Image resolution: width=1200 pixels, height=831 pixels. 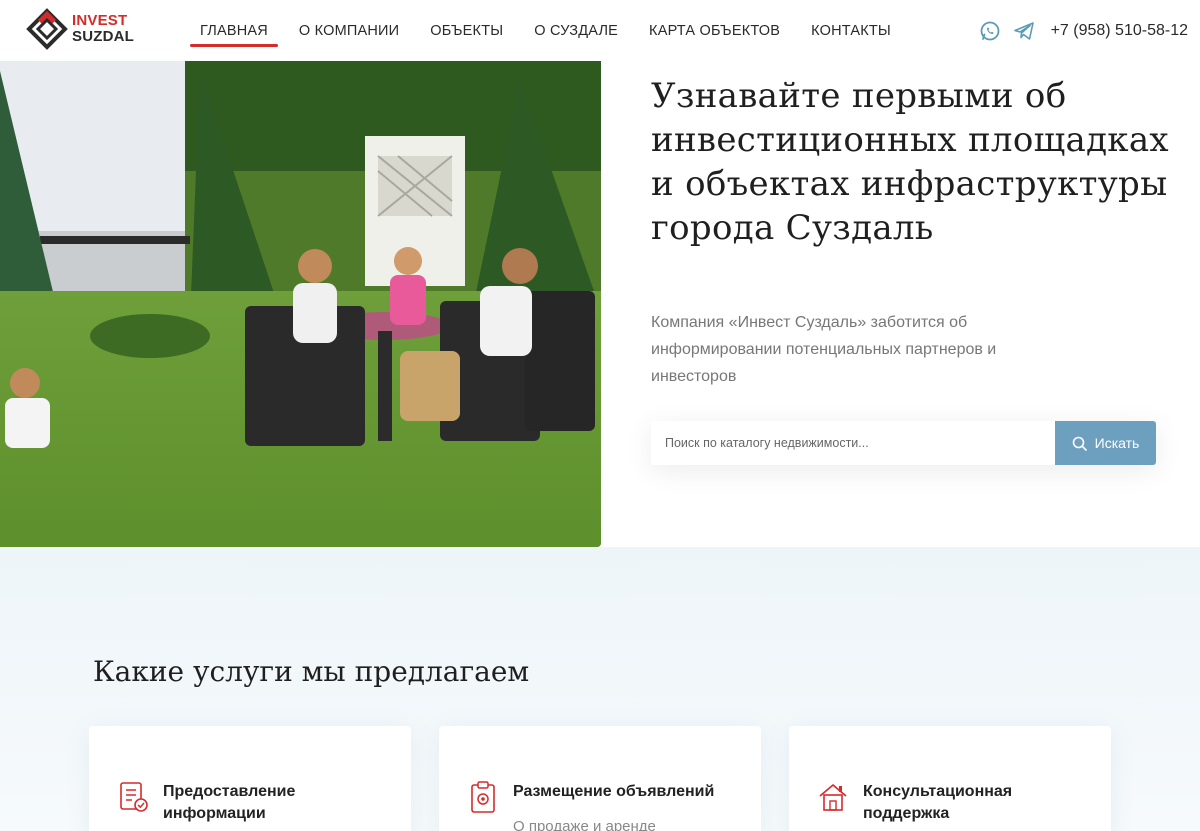 I want to click on nav-item-contacts: КОНТАКТЫ, so click(x=851, y=30).